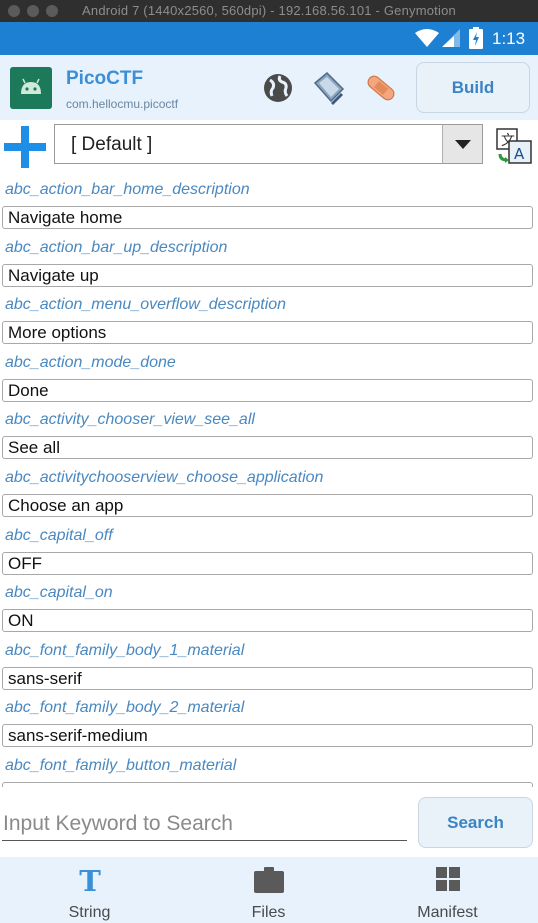 Image resolution: width=538 pixels, height=923 pixels. Describe the element at coordinates (267, 736) in the screenshot. I see `string-value-field: sans-serif-medium` at that location.